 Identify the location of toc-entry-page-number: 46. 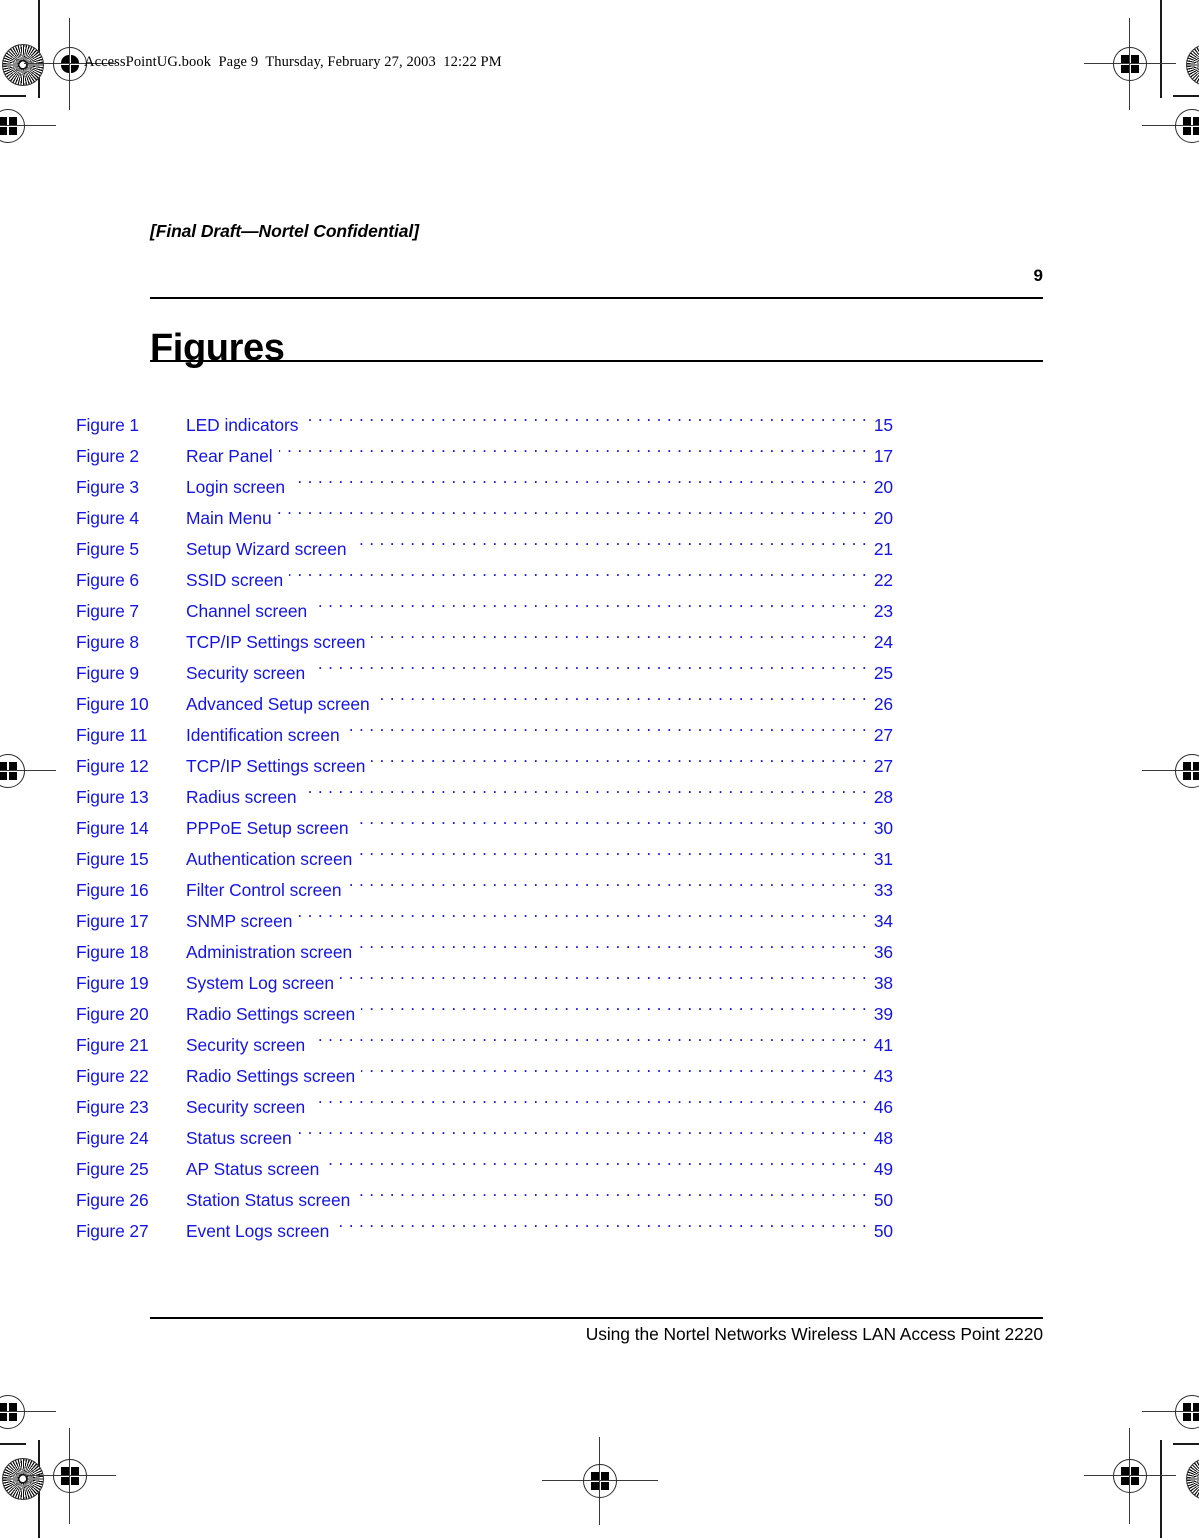
(883, 1107).